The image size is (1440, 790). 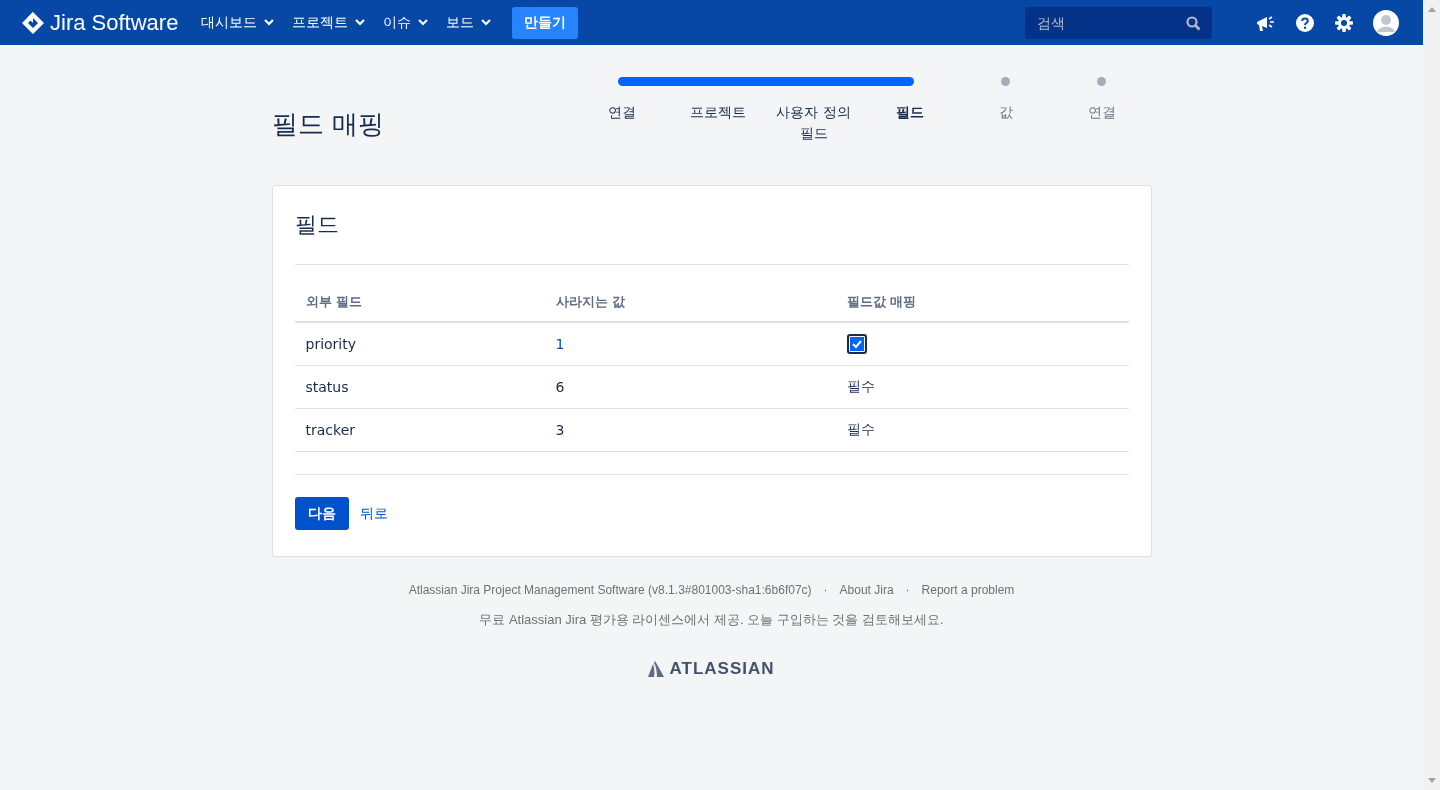 I want to click on column-header: 필드값 매핑, so click(x=982, y=307).